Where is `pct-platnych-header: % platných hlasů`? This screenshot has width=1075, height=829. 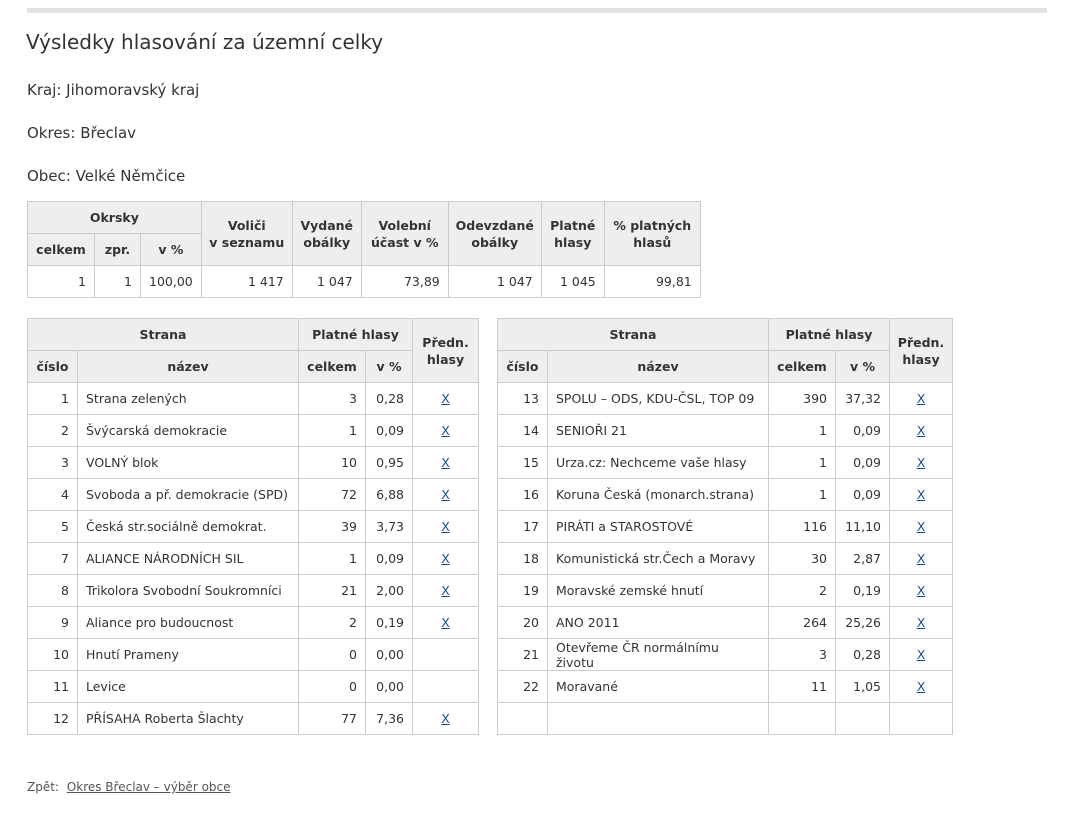
pct-platnych-header: % platných hlasů is located at coordinates (652, 233).